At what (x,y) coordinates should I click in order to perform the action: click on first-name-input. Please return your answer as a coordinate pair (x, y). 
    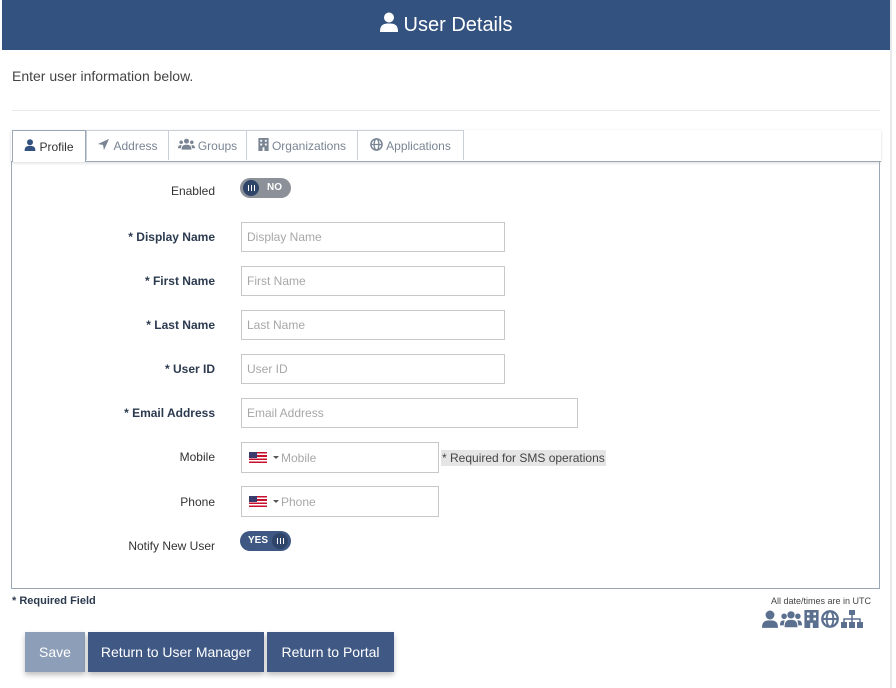
    Looking at the image, I should click on (373, 281).